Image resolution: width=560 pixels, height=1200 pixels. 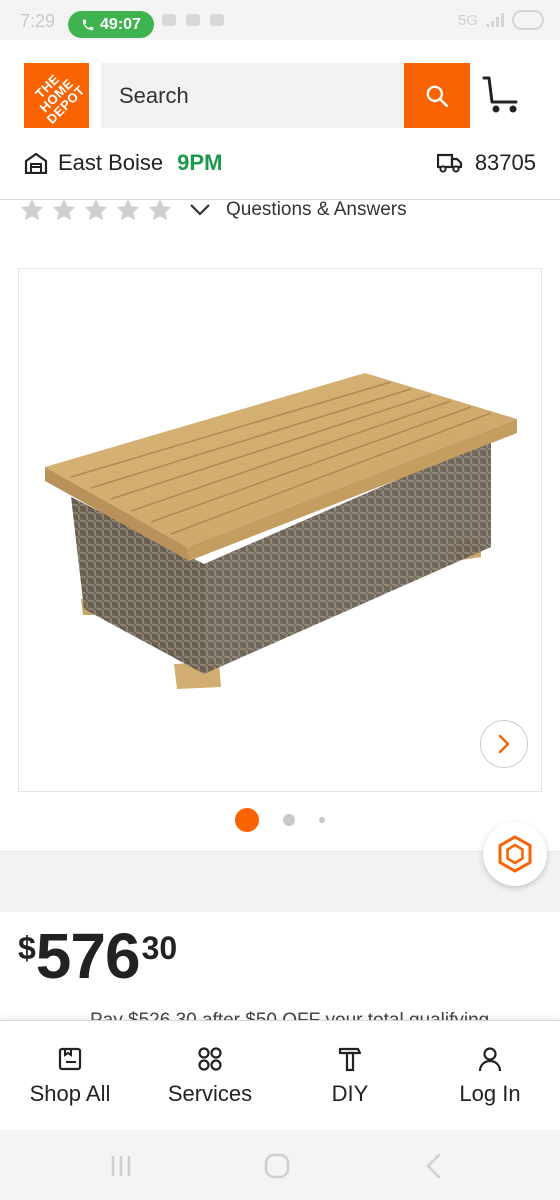 I want to click on chevron-right-icon, so click(x=504, y=744).